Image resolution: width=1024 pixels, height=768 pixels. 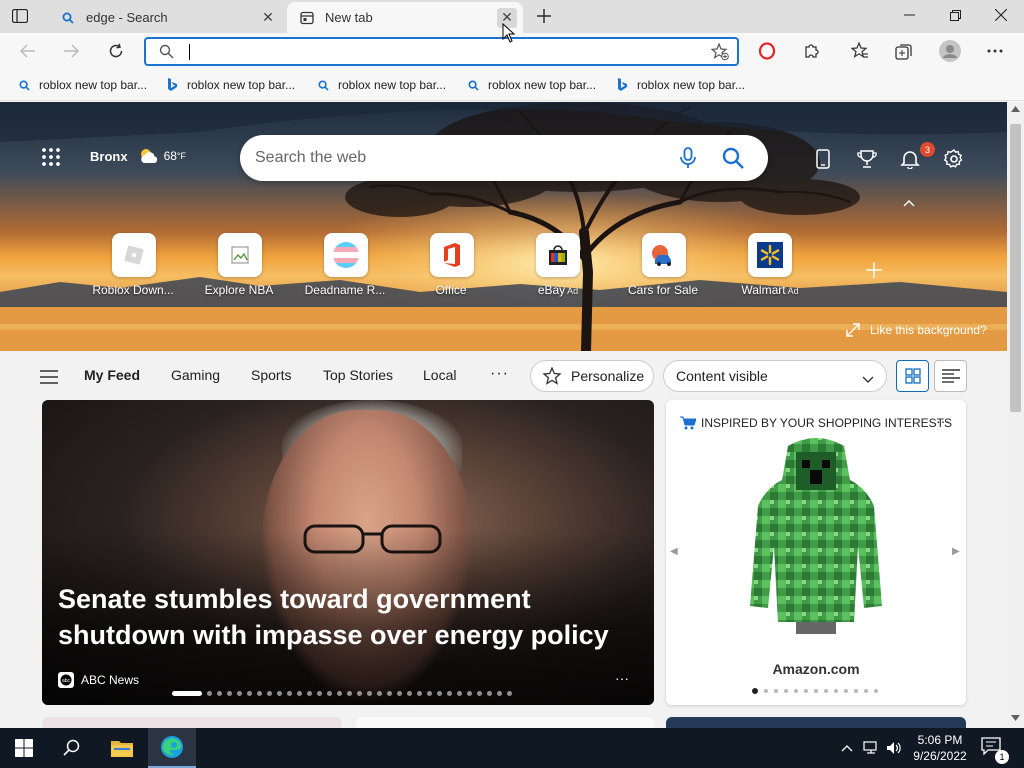 What do you see at coordinates (894, 748) in the screenshot?
I see `volume-icon` at bounding box center [894, 748].